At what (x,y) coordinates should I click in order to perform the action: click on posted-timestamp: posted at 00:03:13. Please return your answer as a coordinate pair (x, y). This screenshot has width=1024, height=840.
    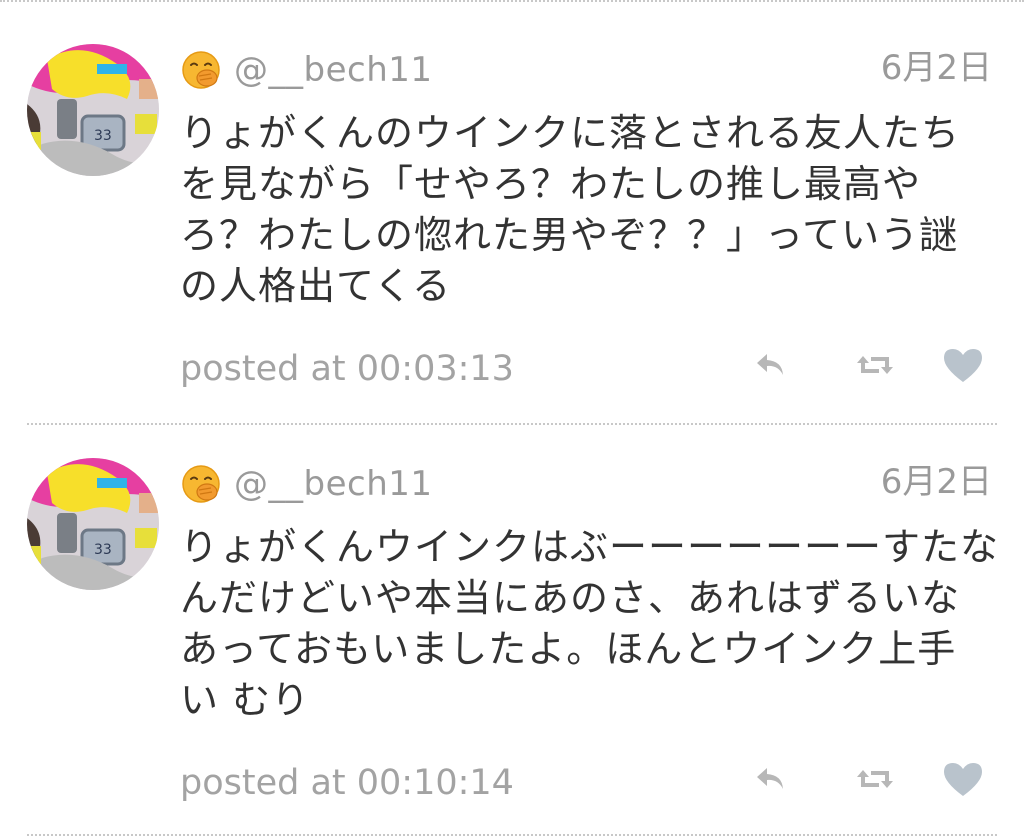
    Looking at the image, I should click on (347, 369).